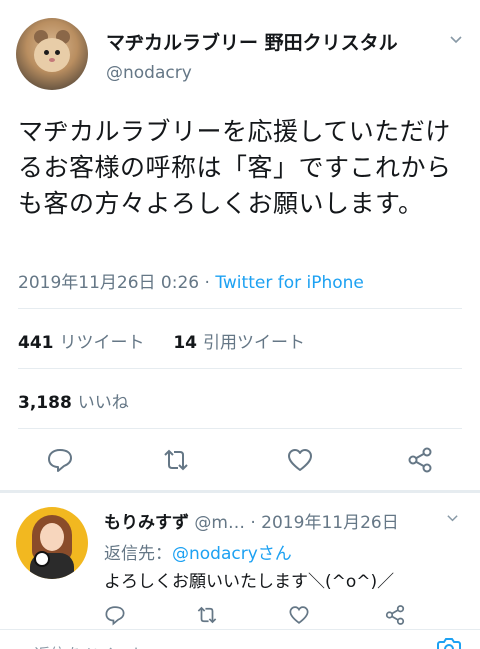 Image resolution: width=480 pixels, height=649 pixels. Describe the element at coordinates (249, 582) in the screenshot. I see `reply-text: よろしくお願いいたします＼(^o^)／` at that location.